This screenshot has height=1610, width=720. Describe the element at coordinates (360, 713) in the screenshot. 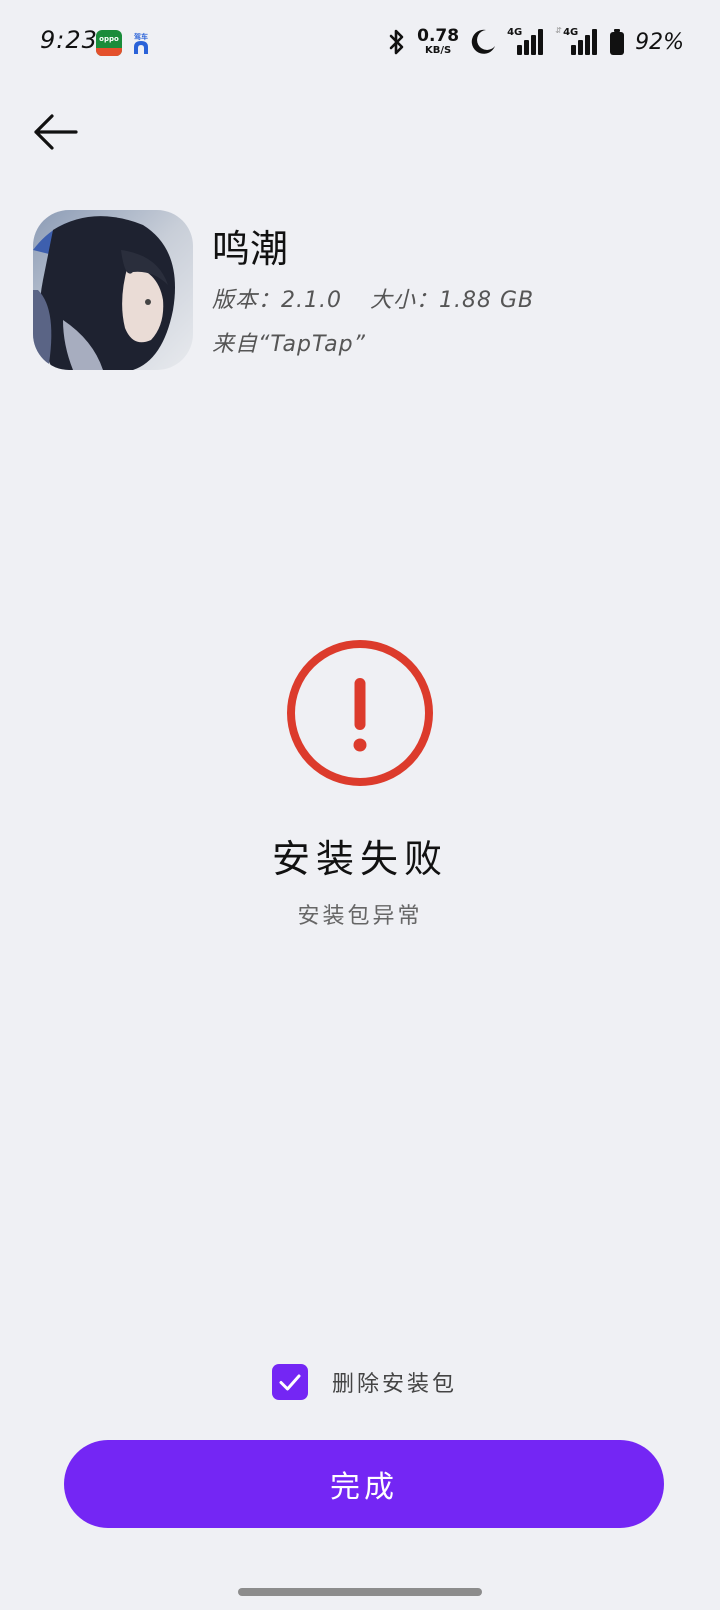

I see `error-exclamation-icon` at that location.